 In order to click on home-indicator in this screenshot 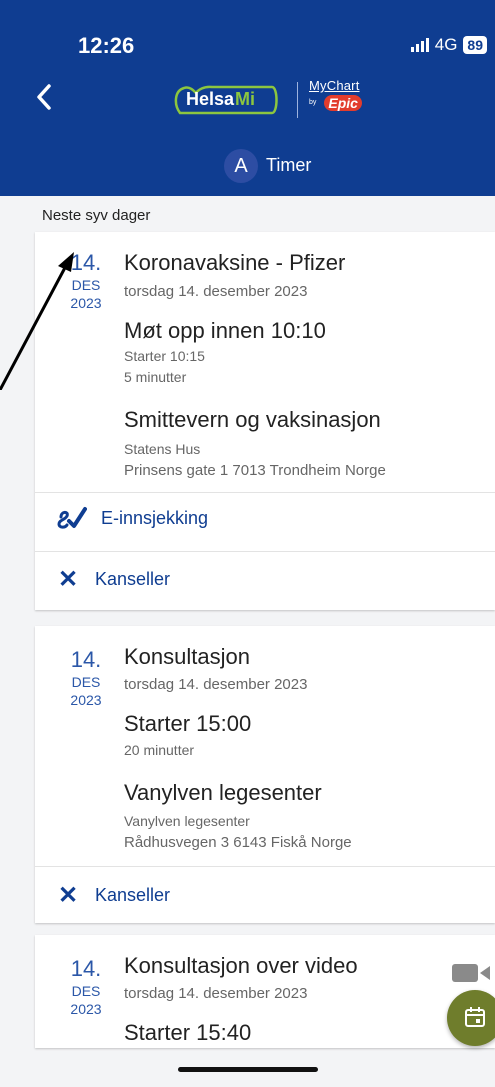, I will do `click(248, 1069)`.